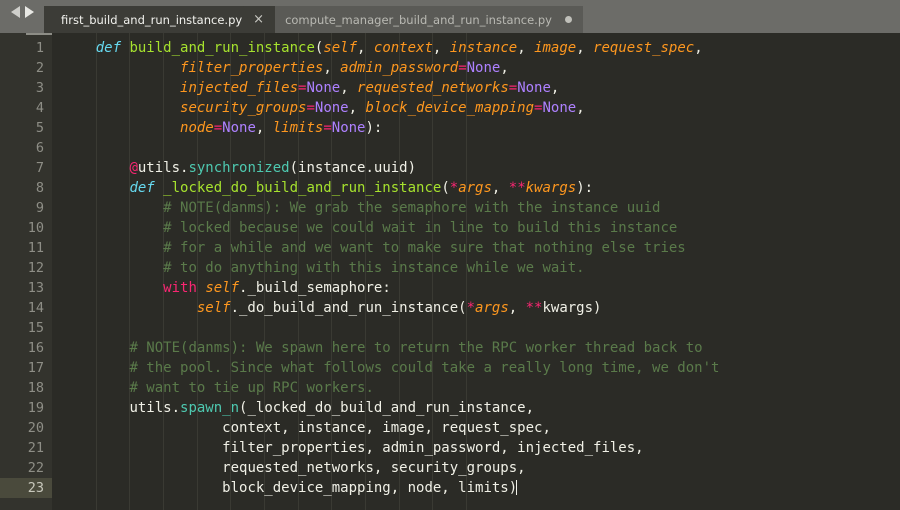 This screenshot has width=900, height=510. What do you see at coordinates (476, 288) in the screenshot?
I see `code-line: with self._build_semaphore:` at bounding box center [476, 288].